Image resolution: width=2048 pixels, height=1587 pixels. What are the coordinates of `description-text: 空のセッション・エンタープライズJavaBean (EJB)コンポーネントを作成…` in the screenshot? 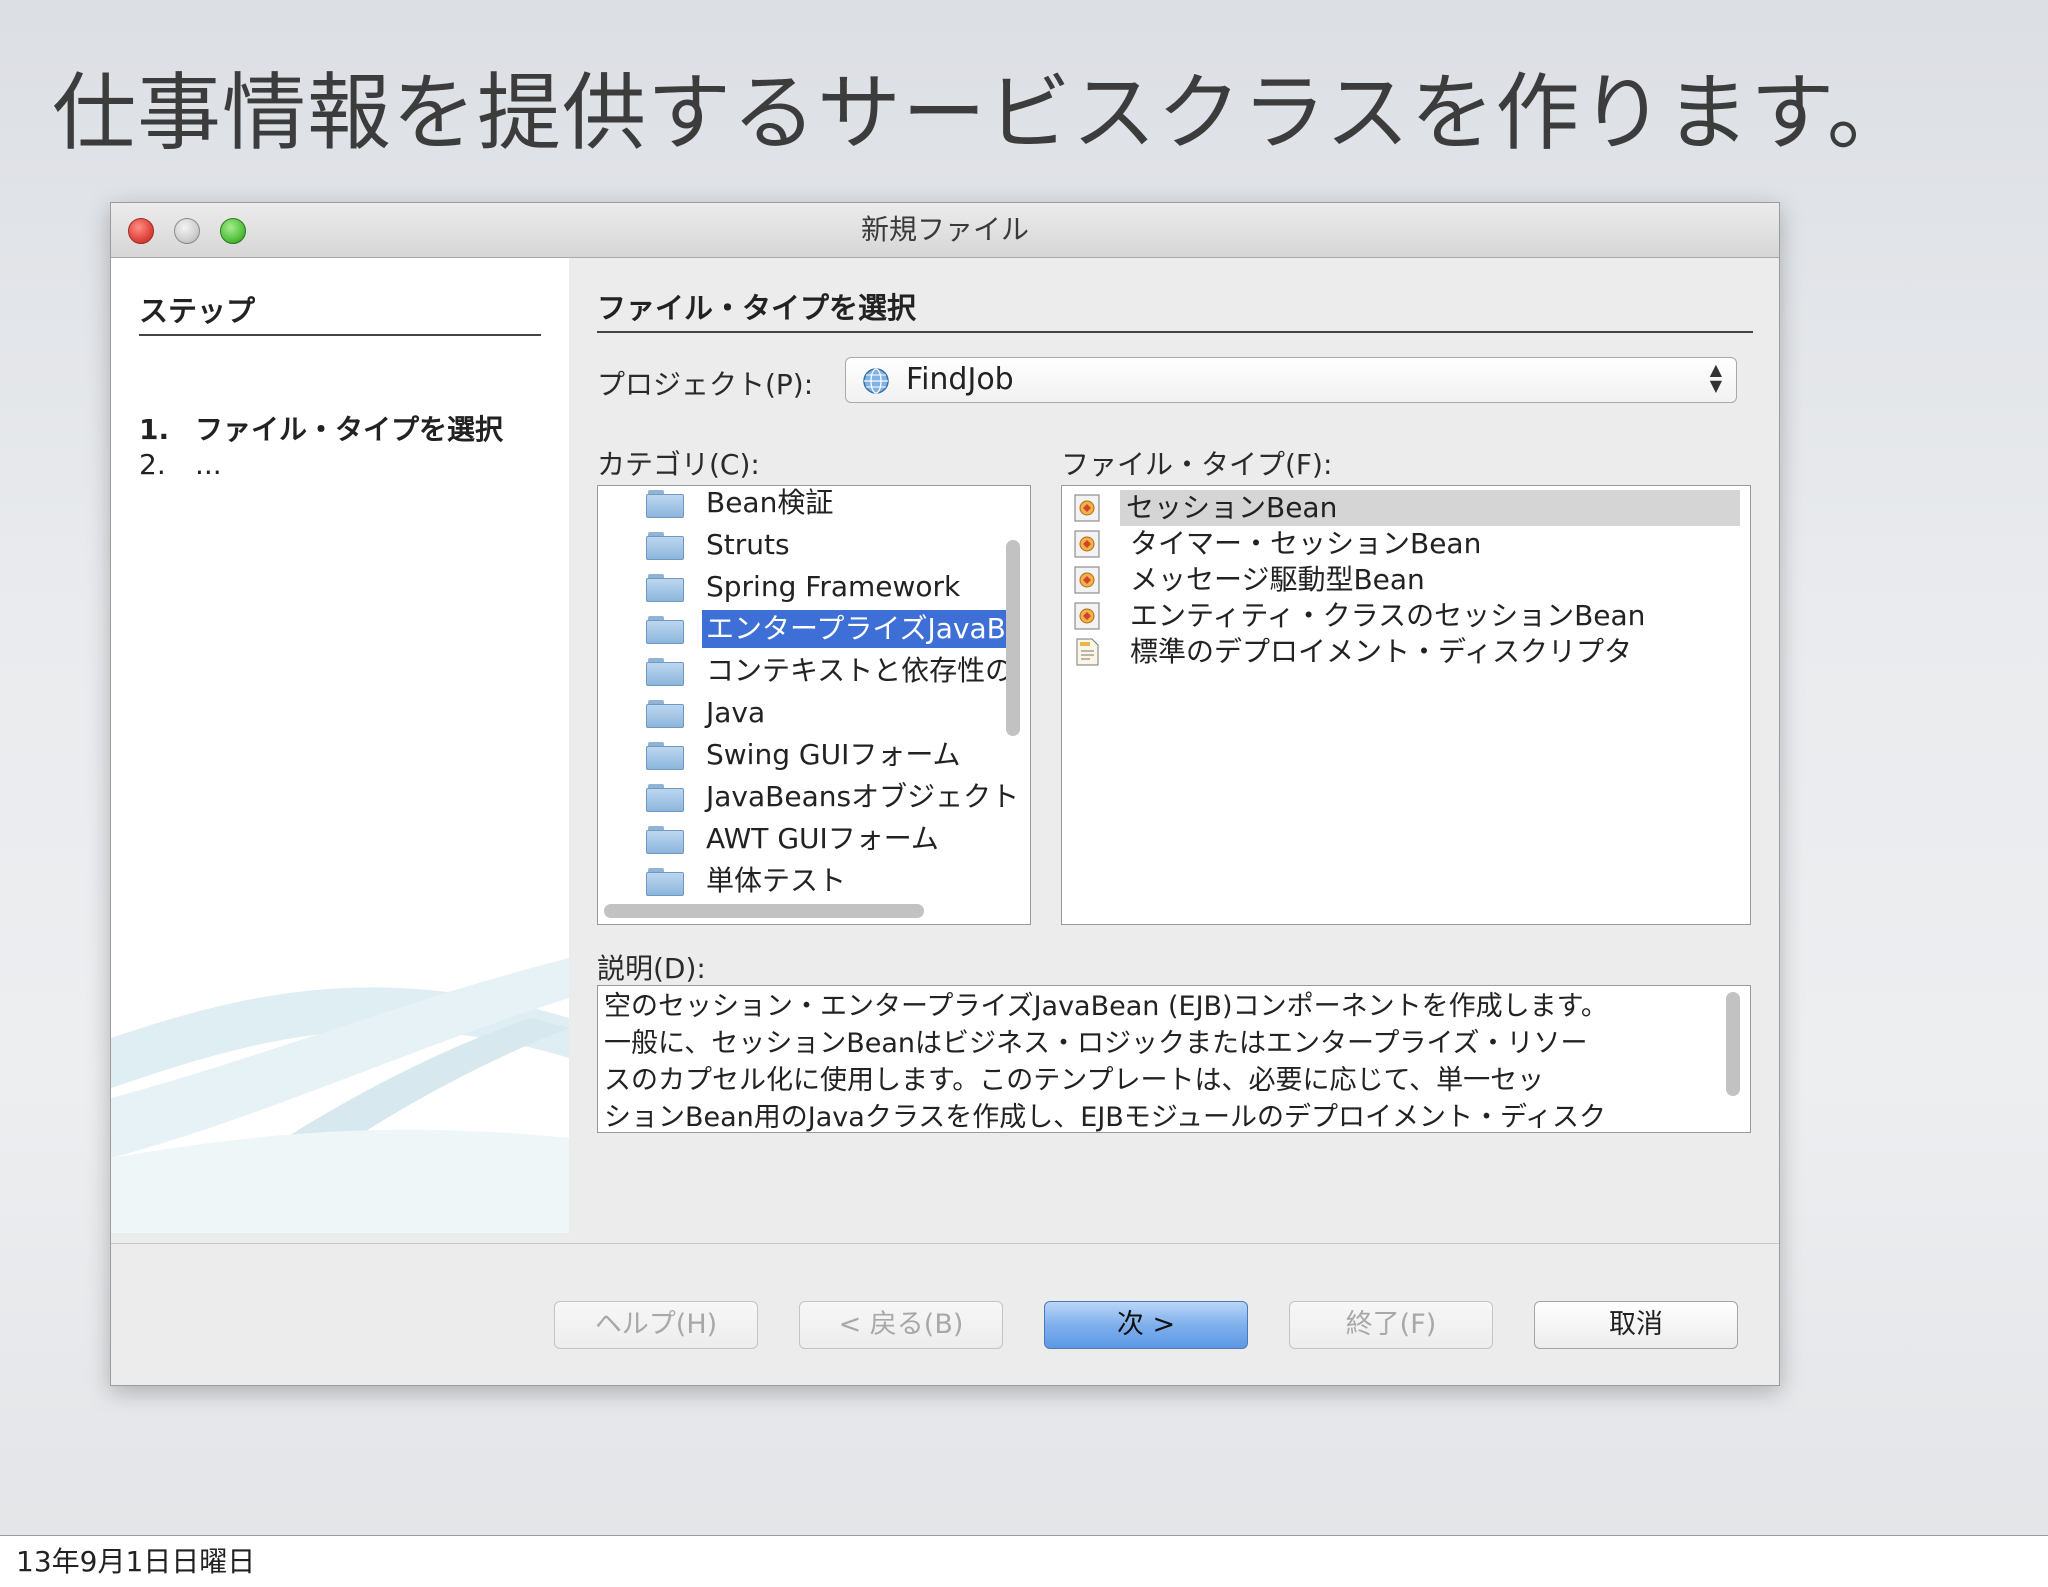 It's located at (1154, 1060).